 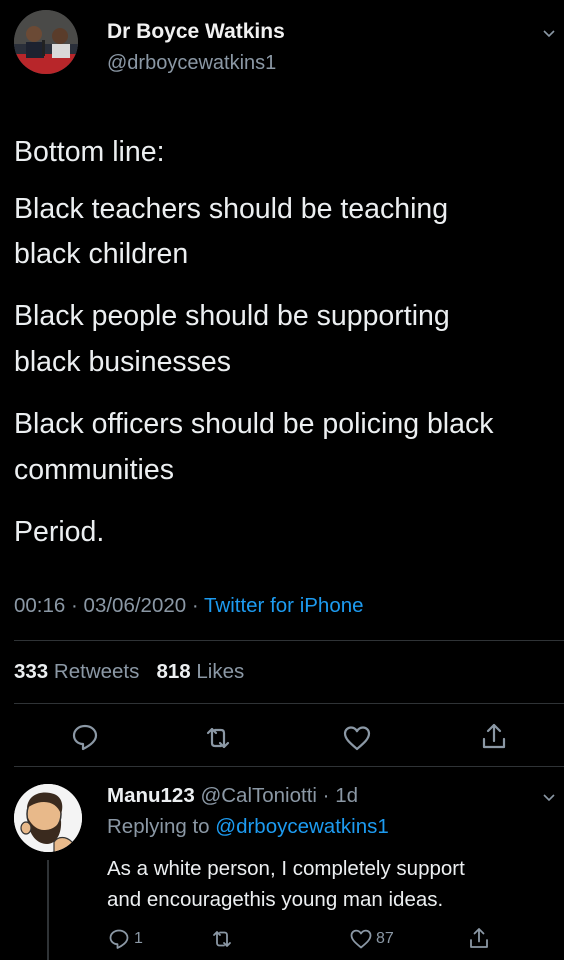 I want to click on retweets-stat: 333 Retweets, so click(x=76, y=671).